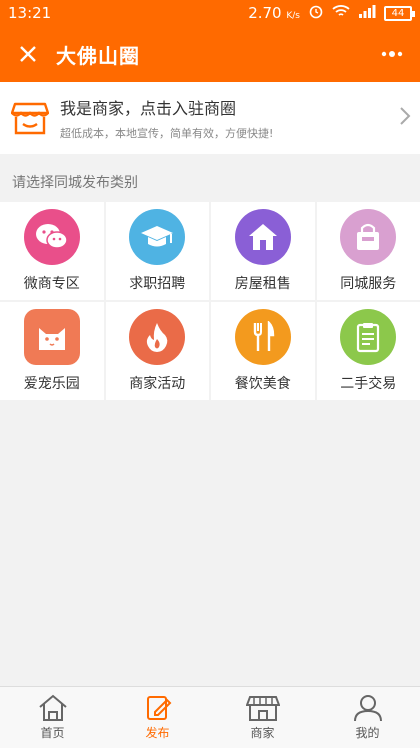  I want to click on category-second-hand: 二手交易, so click(368, 351).